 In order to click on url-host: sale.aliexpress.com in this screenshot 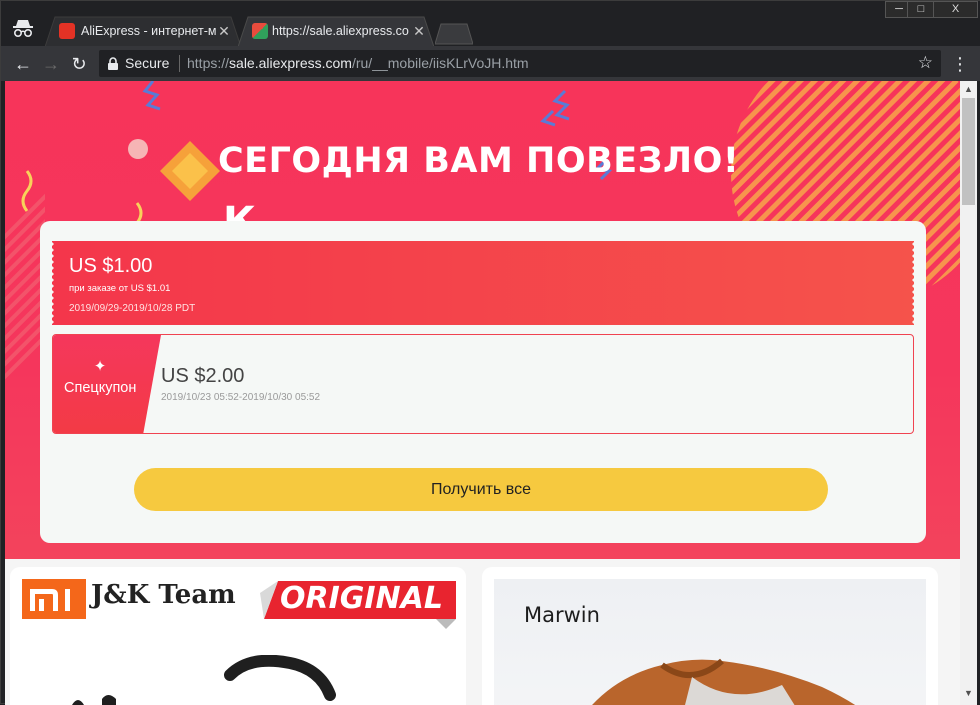, I will do `click(290, 63)`.